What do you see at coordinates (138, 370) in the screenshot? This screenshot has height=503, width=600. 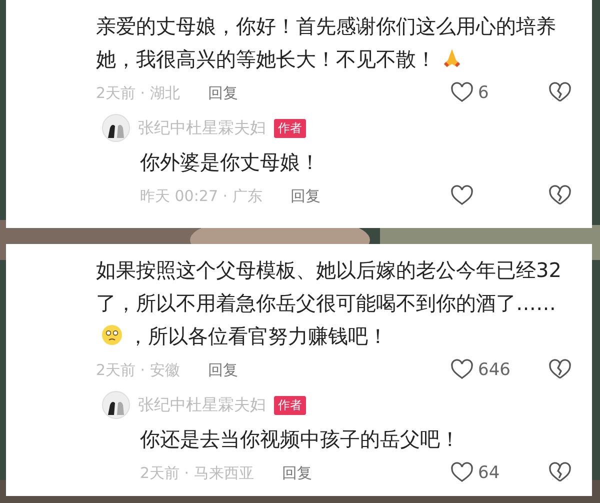 I see `comment-meta: 2天前 · 安徽` at bounding box center [138, 370].